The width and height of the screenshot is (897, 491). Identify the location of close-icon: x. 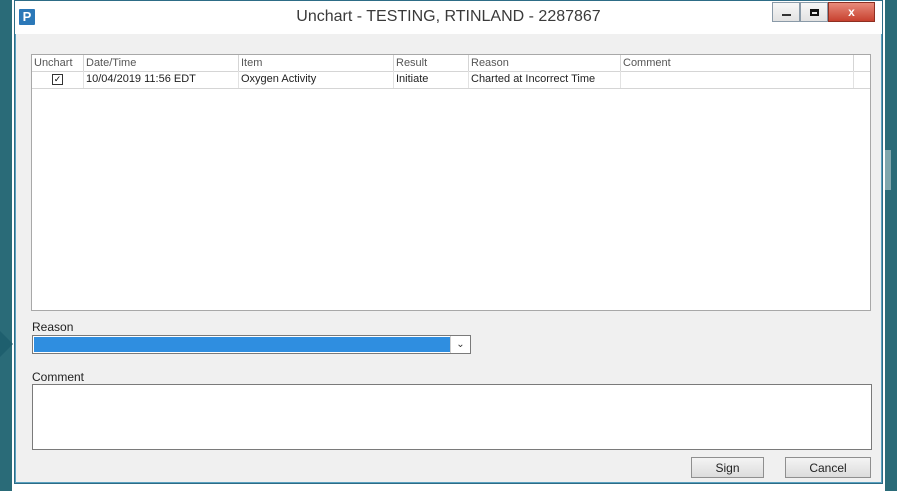
(851, 12).